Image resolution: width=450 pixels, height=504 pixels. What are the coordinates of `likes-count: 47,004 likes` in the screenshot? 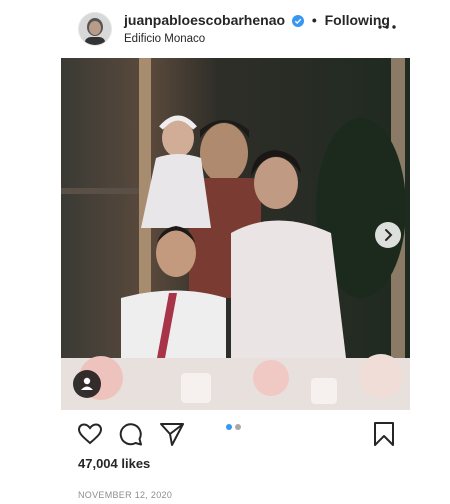 It's located at (114, 463).